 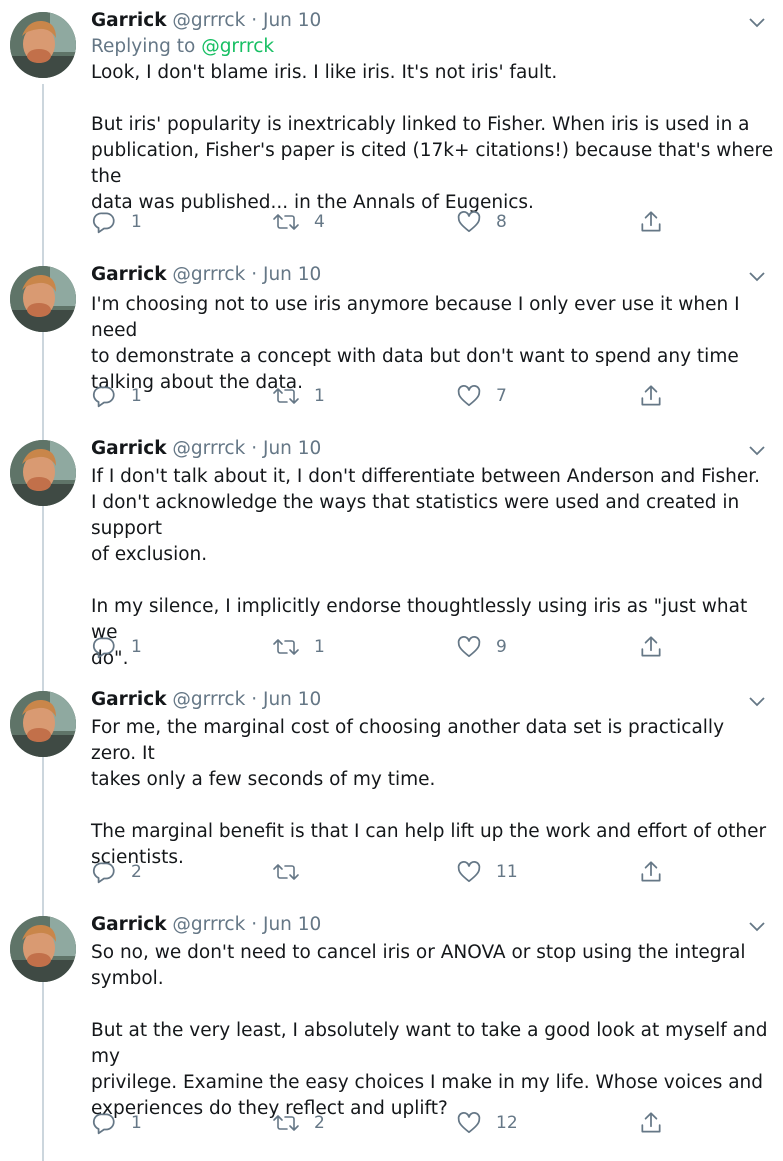 What do you see at coordinates (501, 396) in the screenshot?
I see `like-count: 7` at bounding box center [501, 396].